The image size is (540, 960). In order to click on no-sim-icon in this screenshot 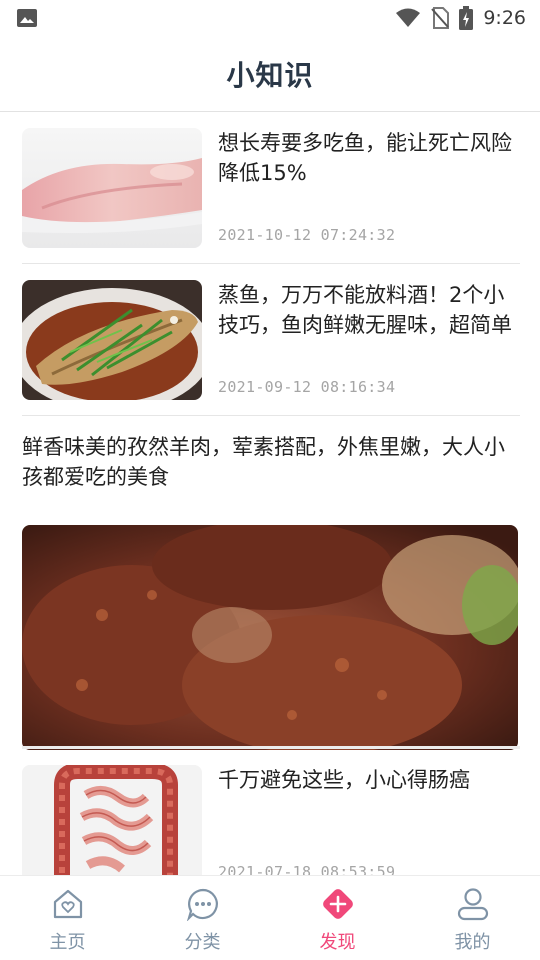, I will do `click(440, 18)`.